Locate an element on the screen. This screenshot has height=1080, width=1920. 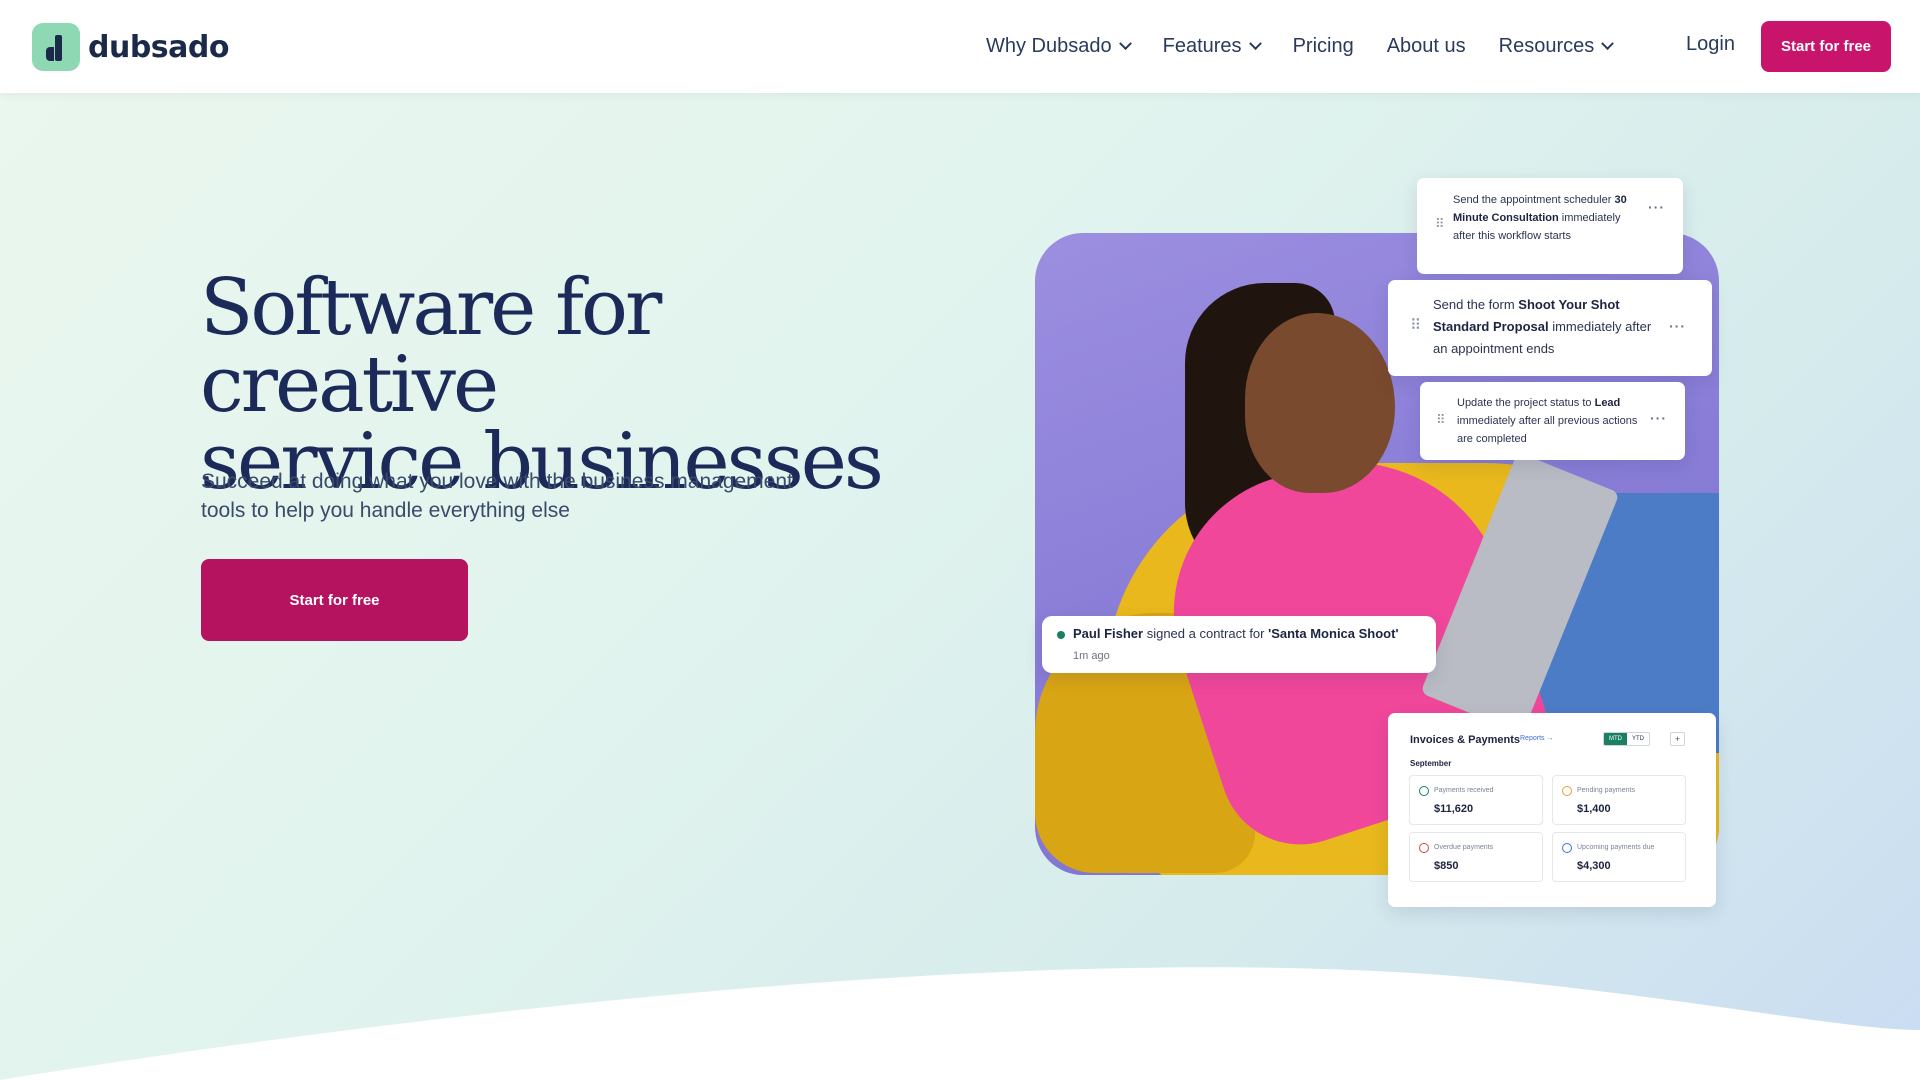
alert-circle-icon is located at coordinates (1424, 848).